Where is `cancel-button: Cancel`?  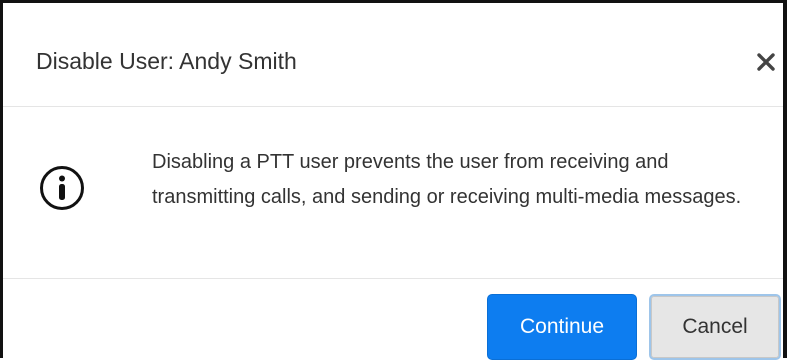
cancel-button: Cancel is located at coordinates (715, 327).